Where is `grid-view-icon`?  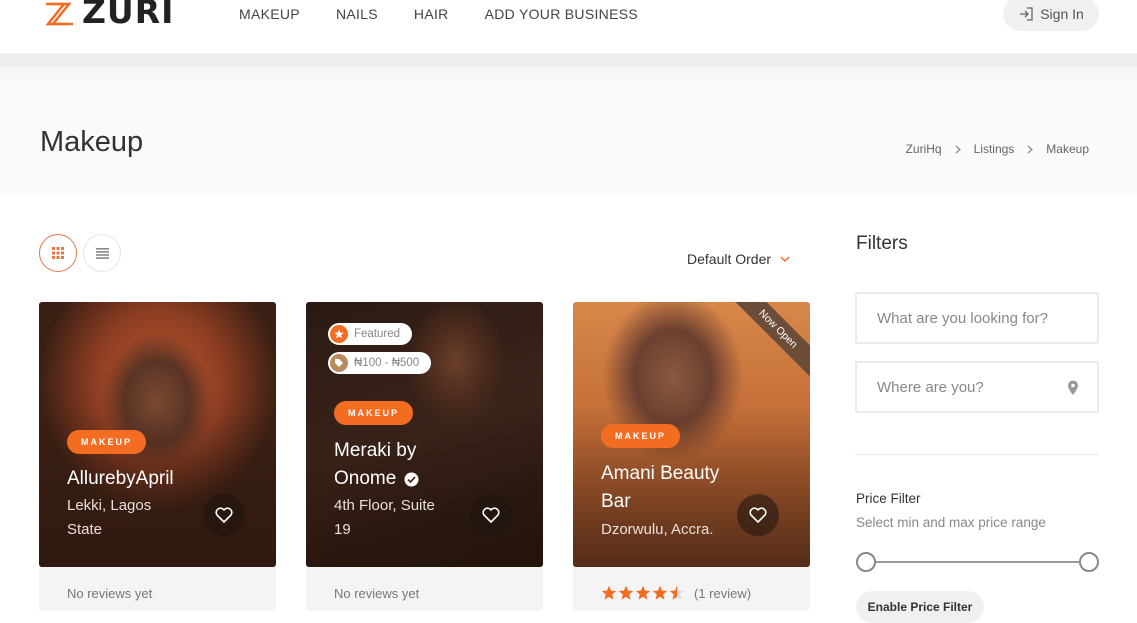 grid-view-icon is located at coordinates (58, 253).